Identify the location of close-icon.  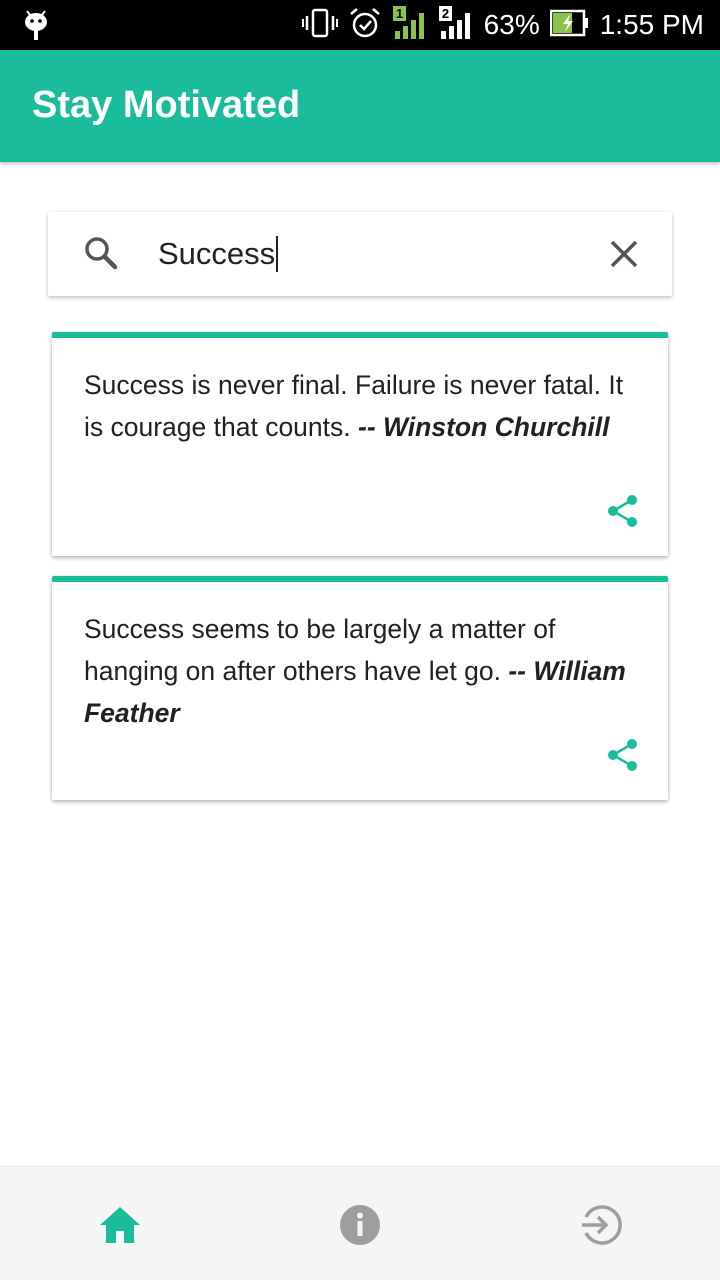
(624, 254).